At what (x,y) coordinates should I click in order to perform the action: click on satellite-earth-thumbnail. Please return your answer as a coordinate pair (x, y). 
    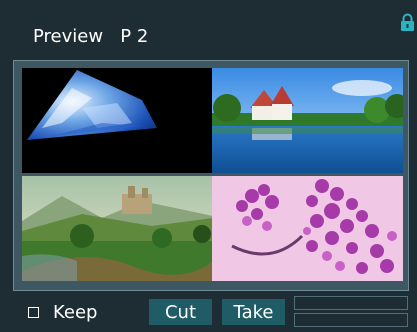
    Looking at the image, I should click on (117, 120).